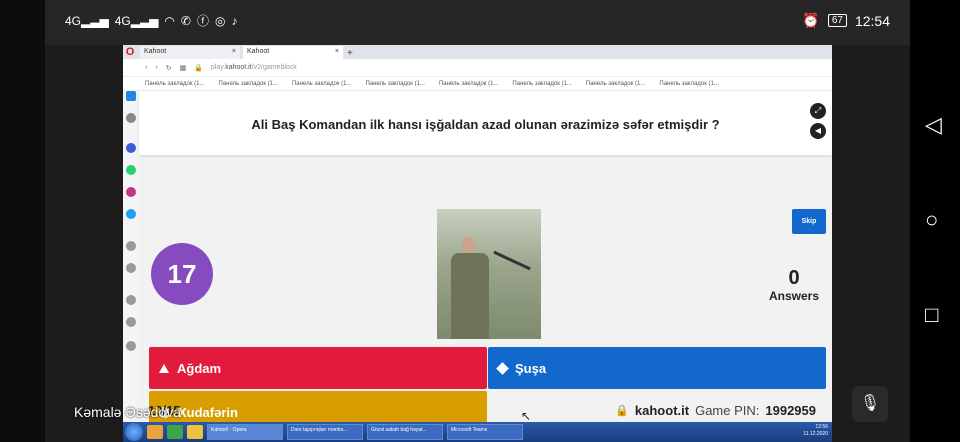  I want to click on reload-icon: ↻, so click(169, 68).